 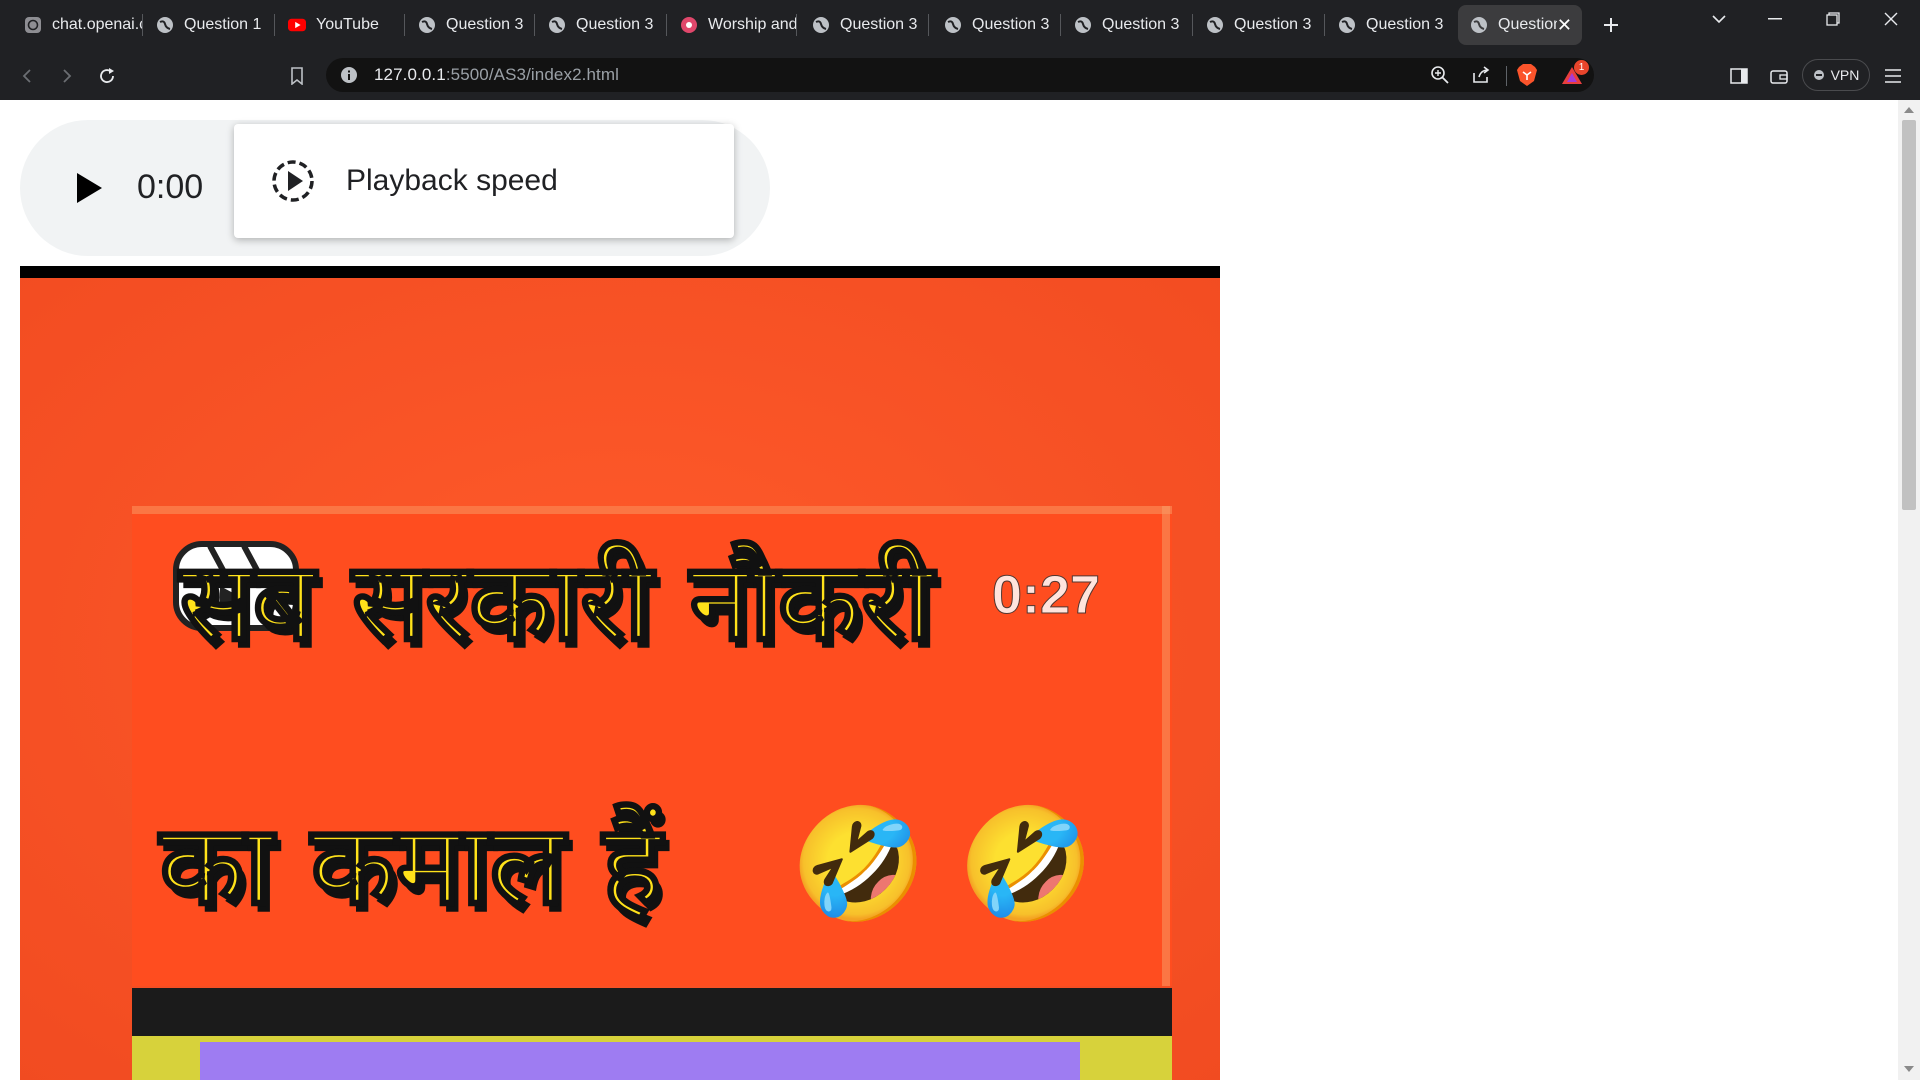 I want to click on back-arrow-icon, so click(x=26, y=76).